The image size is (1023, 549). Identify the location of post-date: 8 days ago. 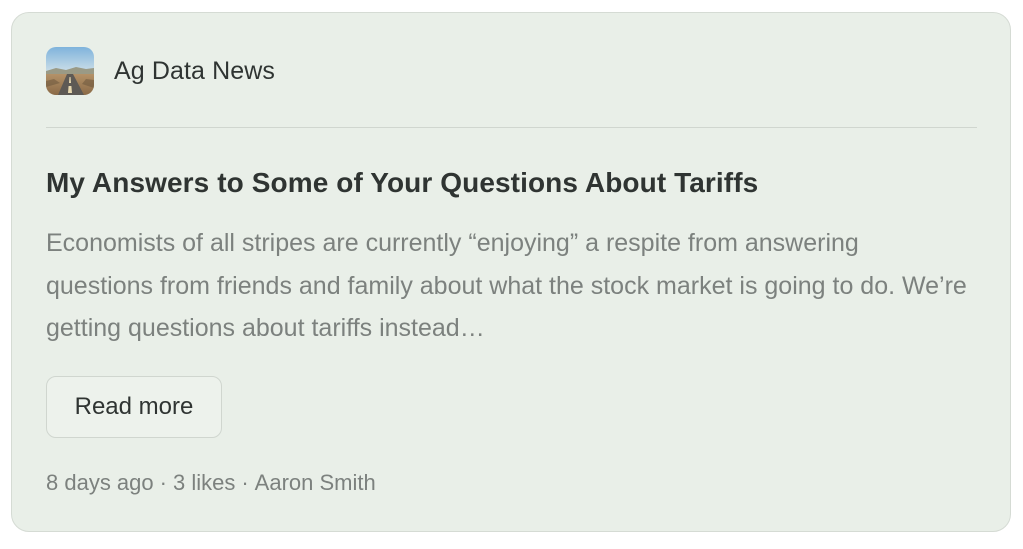
(100, 482).